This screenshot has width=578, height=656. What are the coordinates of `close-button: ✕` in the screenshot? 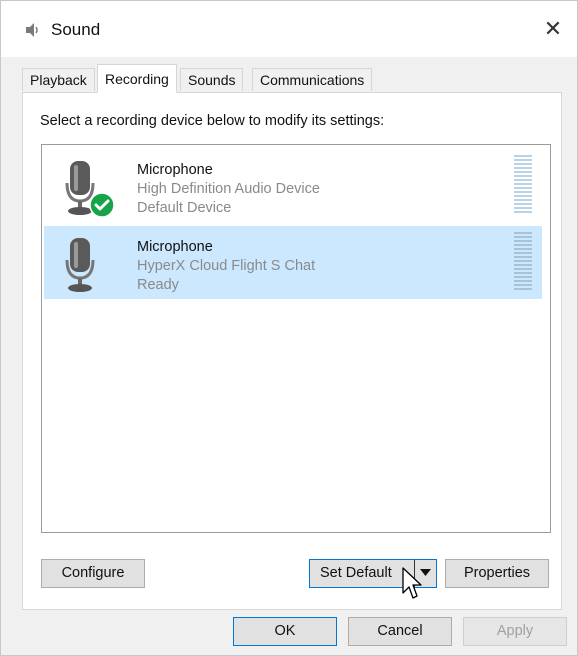 It's located at (553, 29).